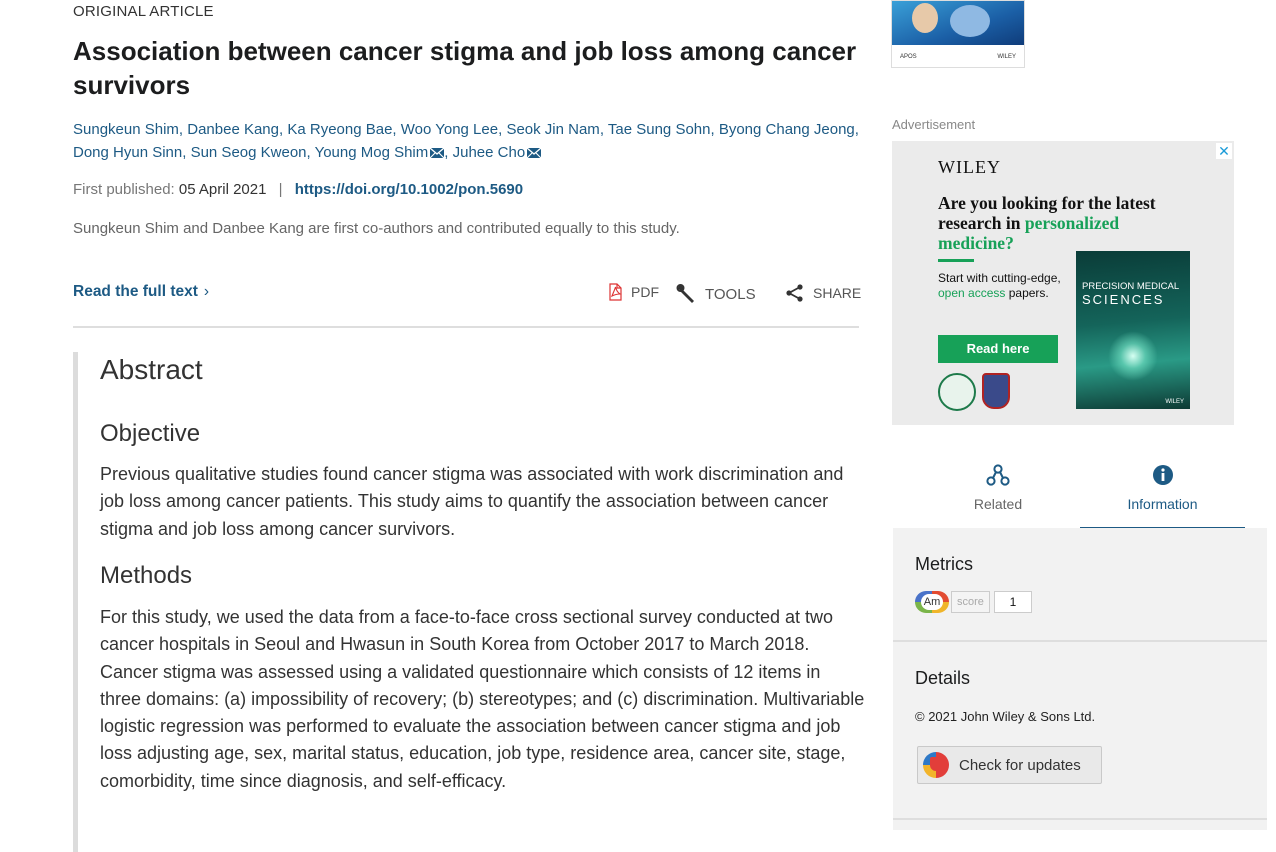 The image size is (1276, 852). I want to click on first-published-date: 05 April 2021, so click(222, 189).